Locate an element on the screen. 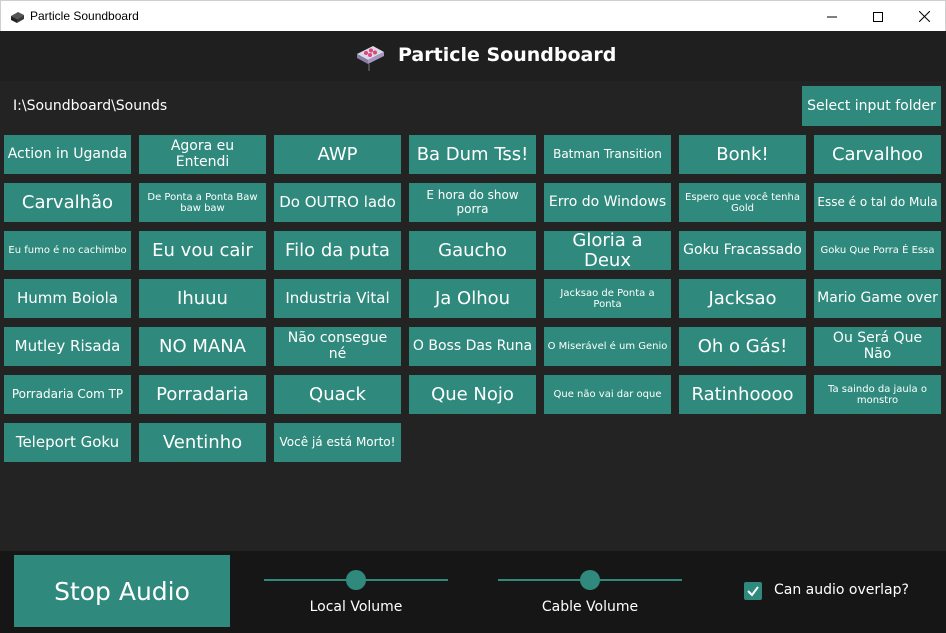  sound-button: O Boss Das Runa is located at coordinates (472, 346).